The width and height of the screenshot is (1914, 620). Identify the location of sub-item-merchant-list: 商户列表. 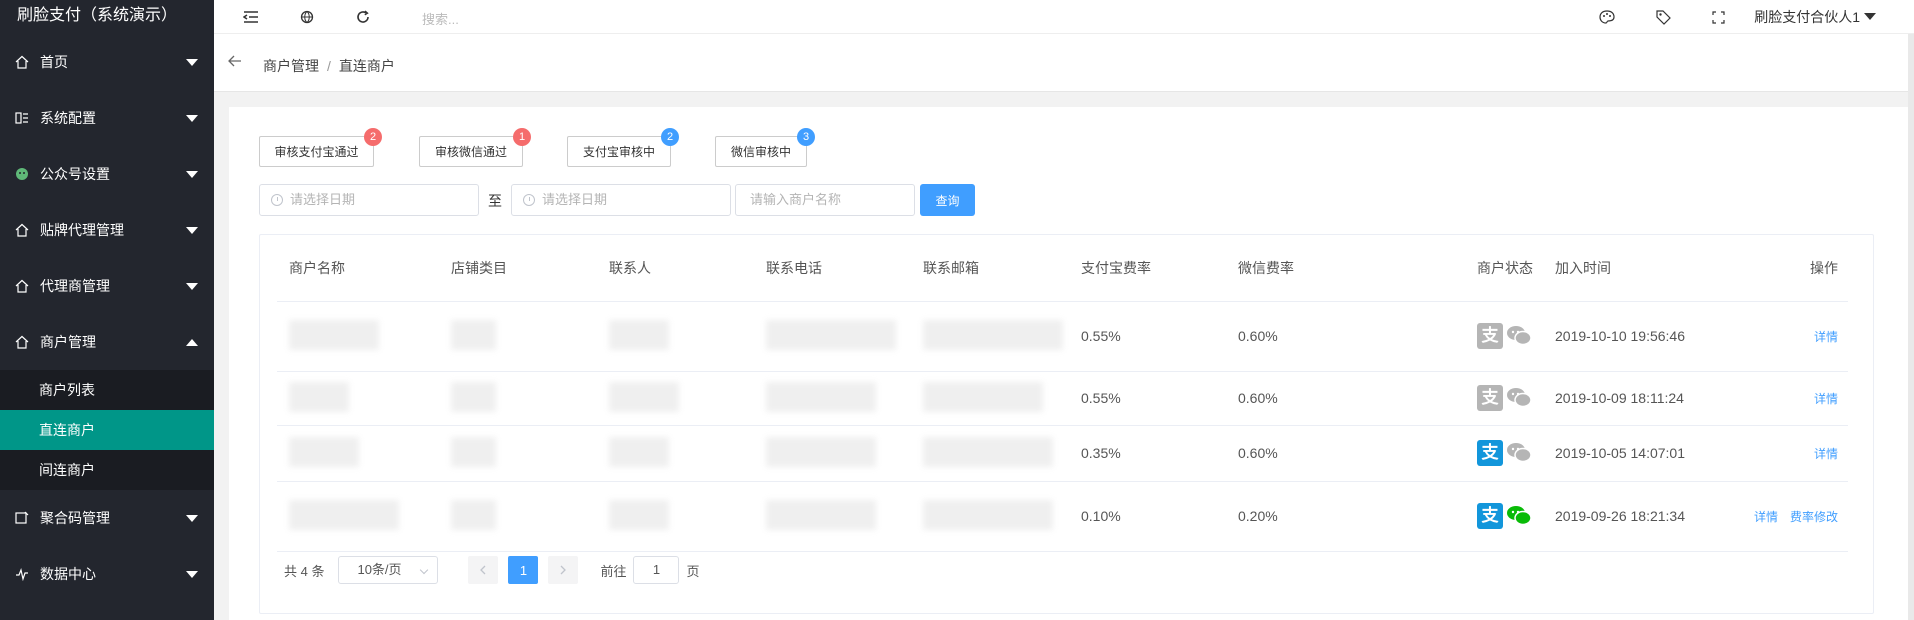
(107, 390).